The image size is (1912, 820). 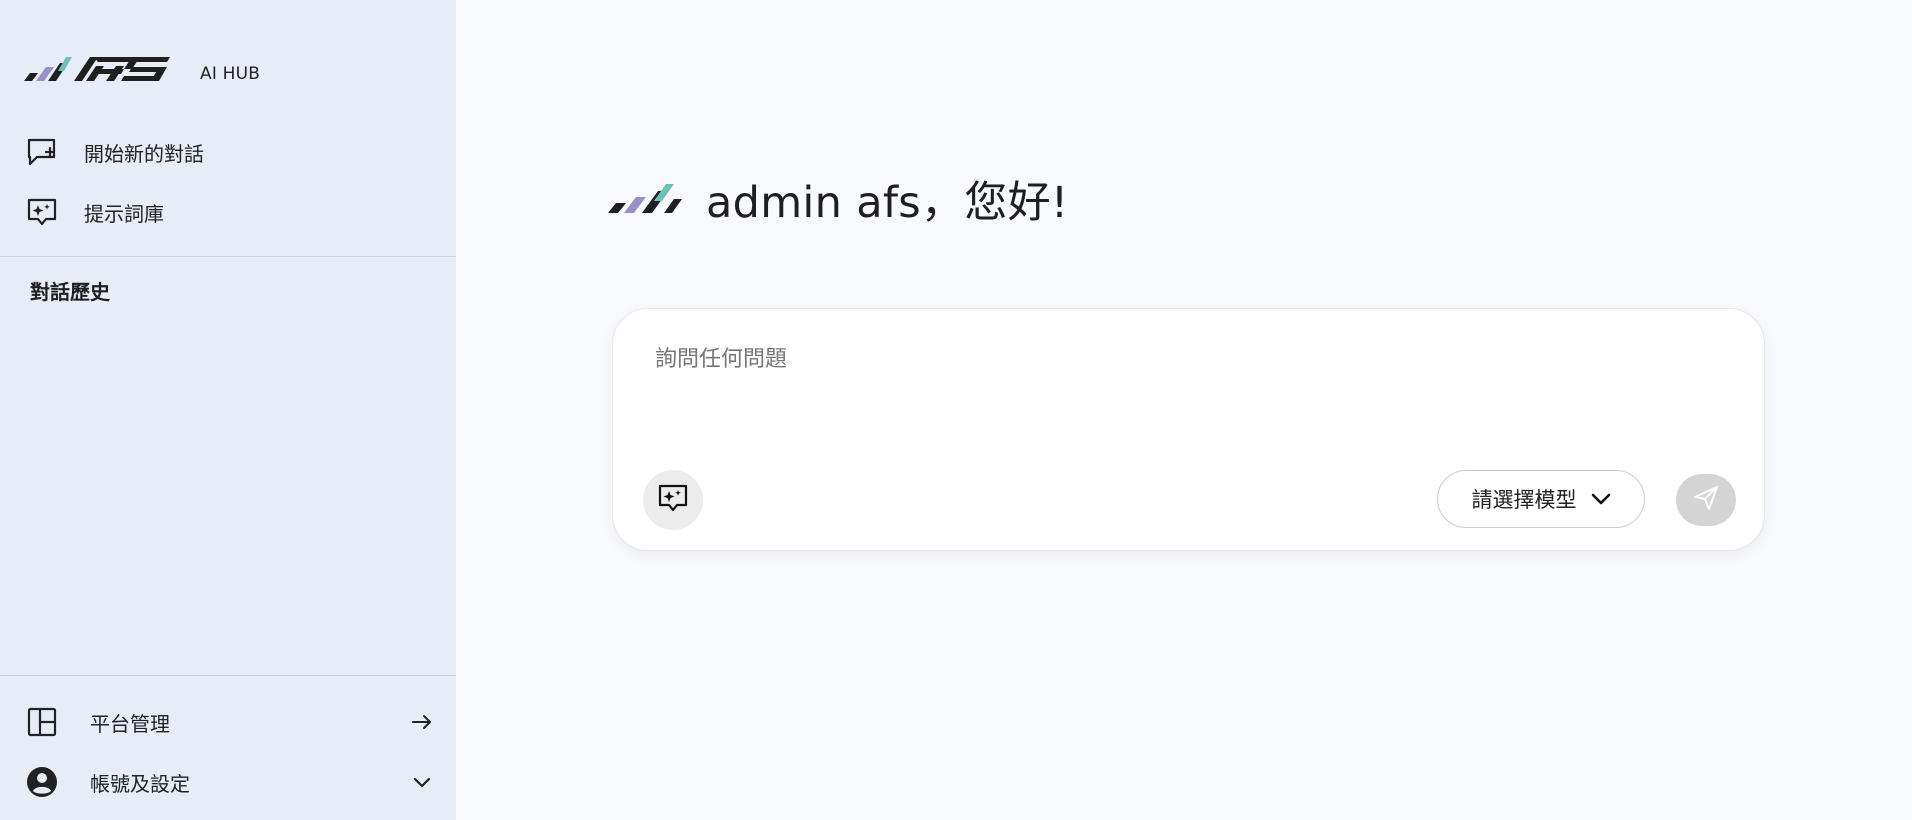 What do you see at coordinates (42, 722) in the screenshot?
I see `layout-icon` at bounding box center [42, 722].